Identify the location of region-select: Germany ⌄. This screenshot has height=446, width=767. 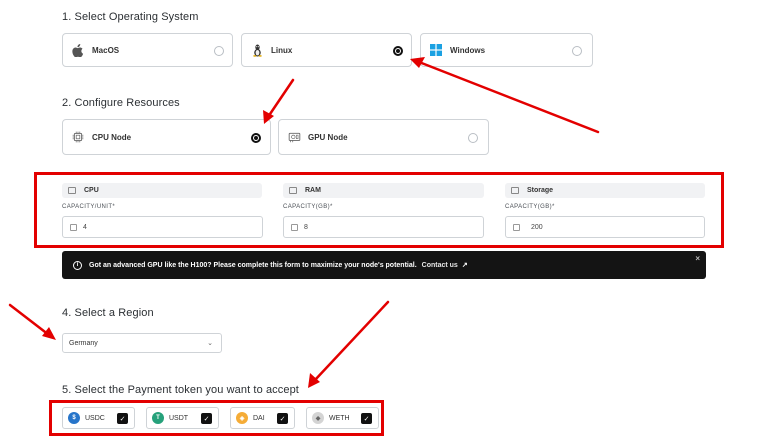
(142, 343).